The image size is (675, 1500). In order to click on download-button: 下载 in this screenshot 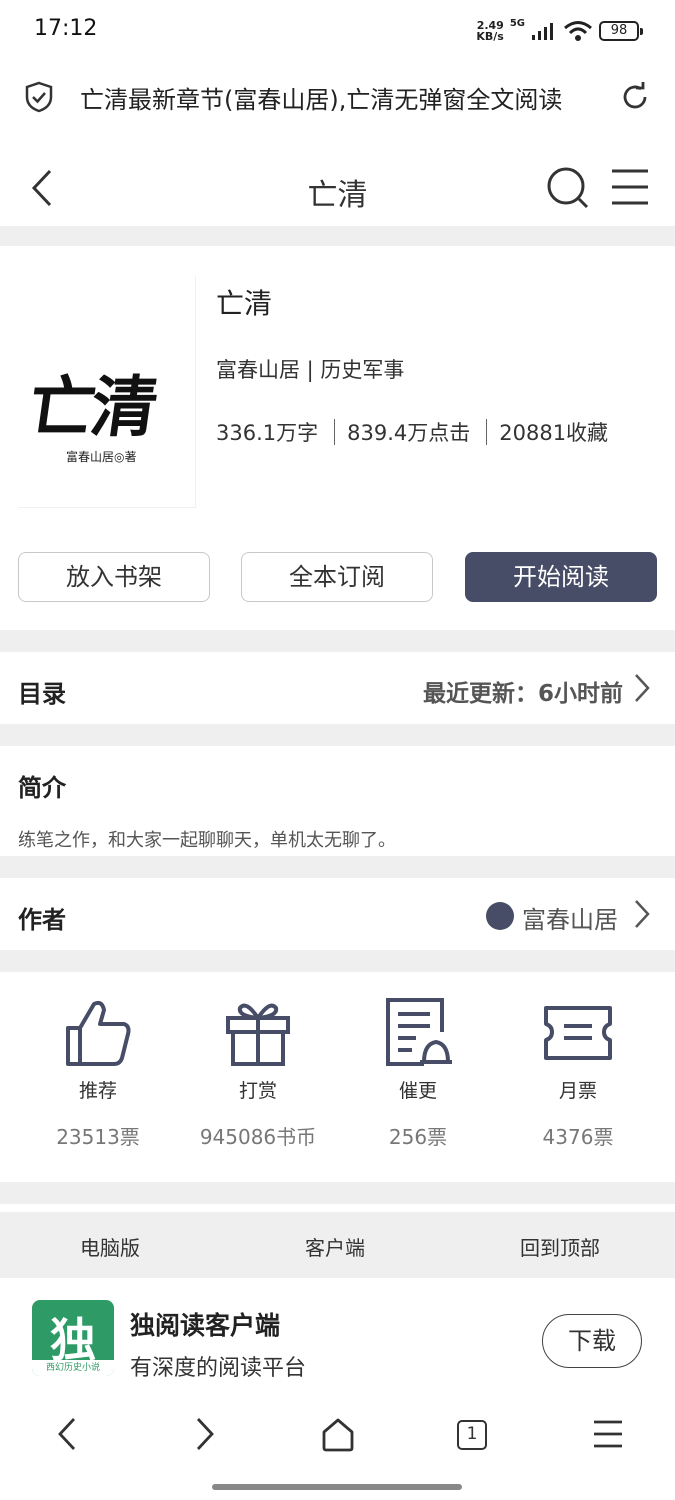, I will do `click(592, 1341)`.